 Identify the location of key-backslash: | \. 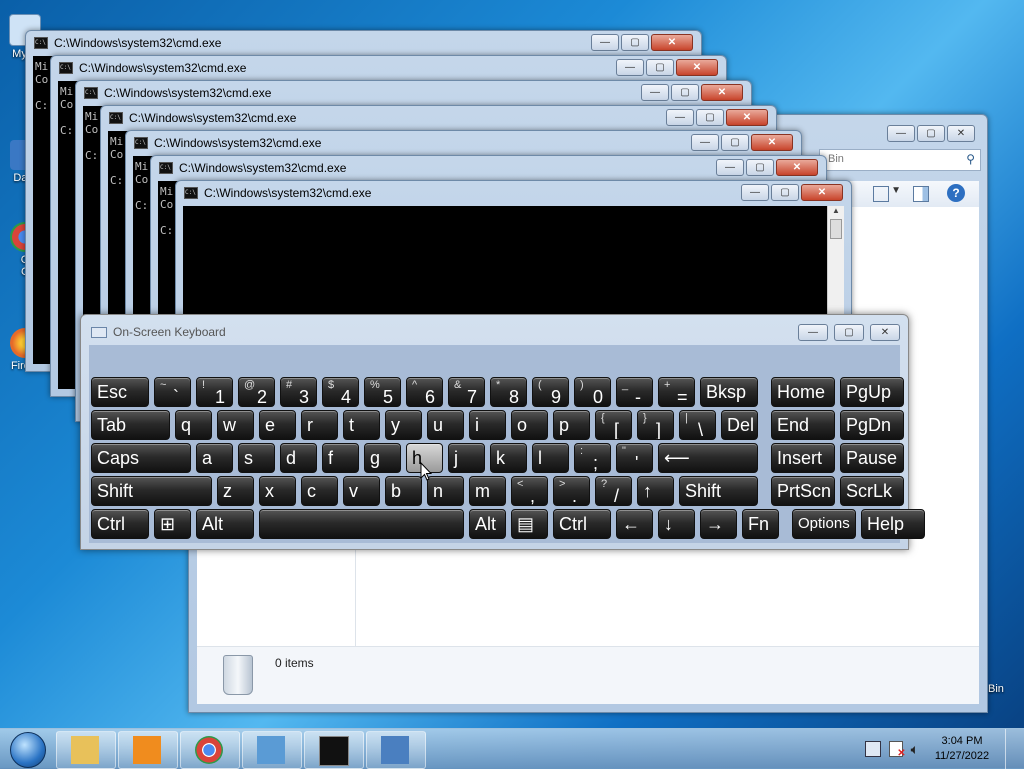
(697, 425).